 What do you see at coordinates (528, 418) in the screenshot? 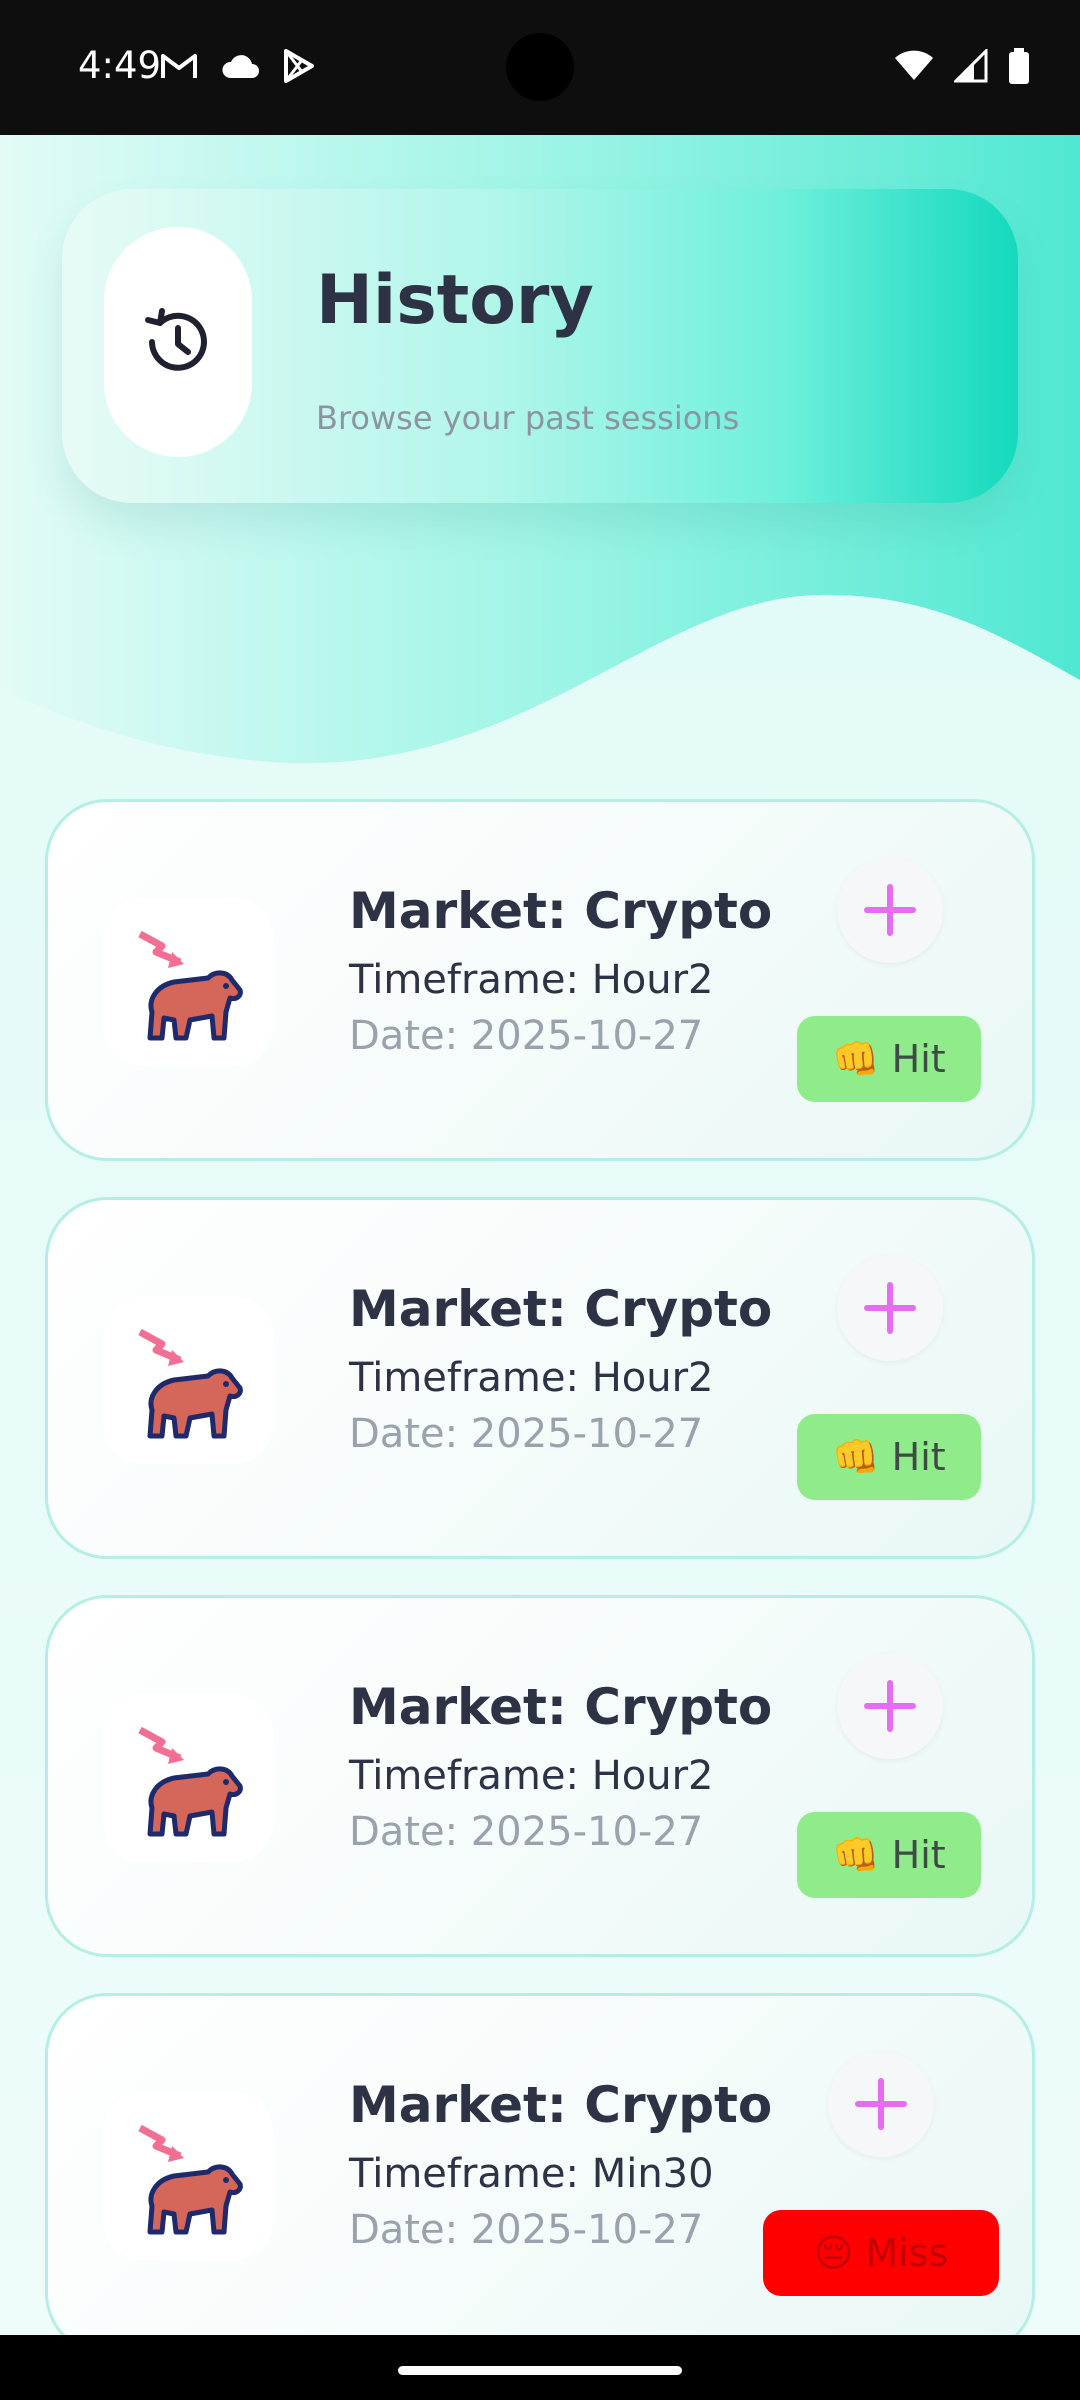
I see `page-subtitle: Browse your past sessions` at bounding box center [528, 418].